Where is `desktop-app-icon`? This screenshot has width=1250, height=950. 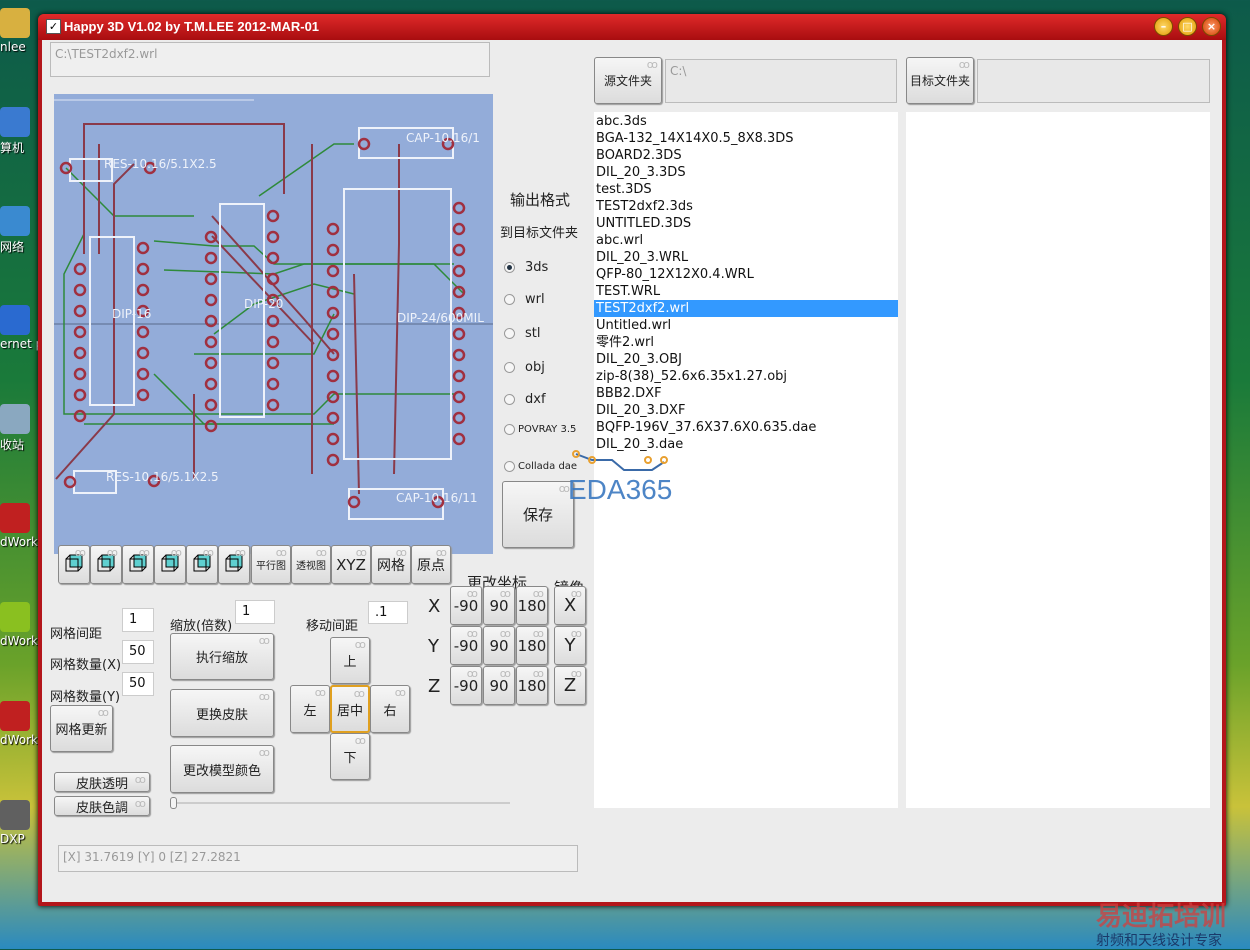 desktop-app-icon is located at coordinates (15, 122).